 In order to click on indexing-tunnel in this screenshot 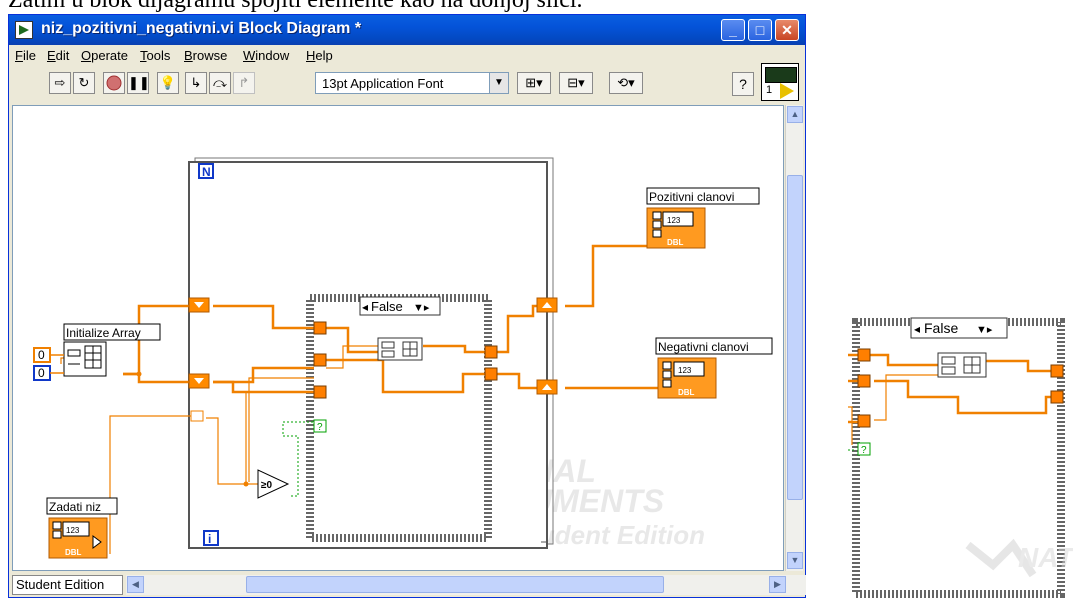, I will do `click(197, 416)`.